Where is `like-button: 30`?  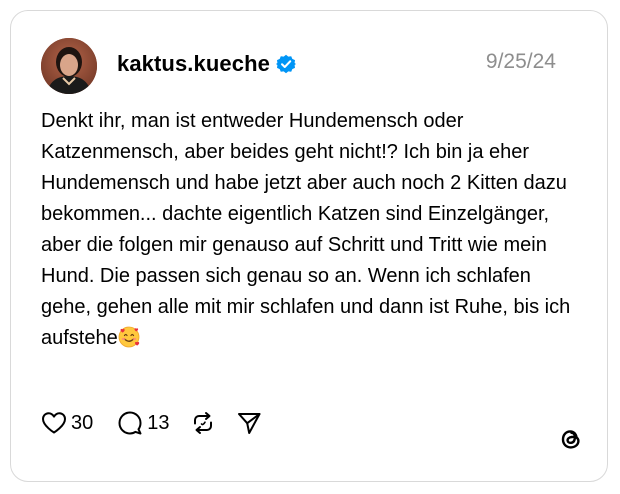 like-button: 30 is located at coordinates (67, 423).